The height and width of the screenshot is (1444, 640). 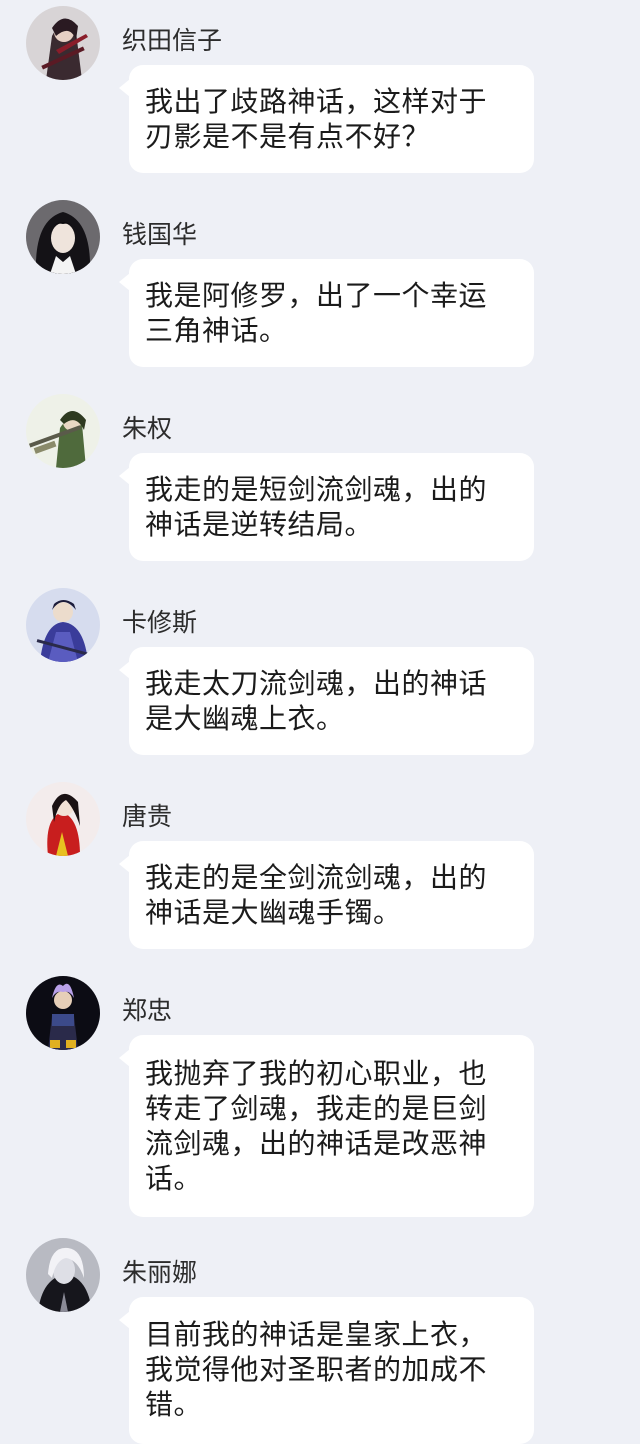 I want to click on message-bubble: 我出了歧路神话，这样对于 刃影是不是有点不好？, so click(x=326, y=119).